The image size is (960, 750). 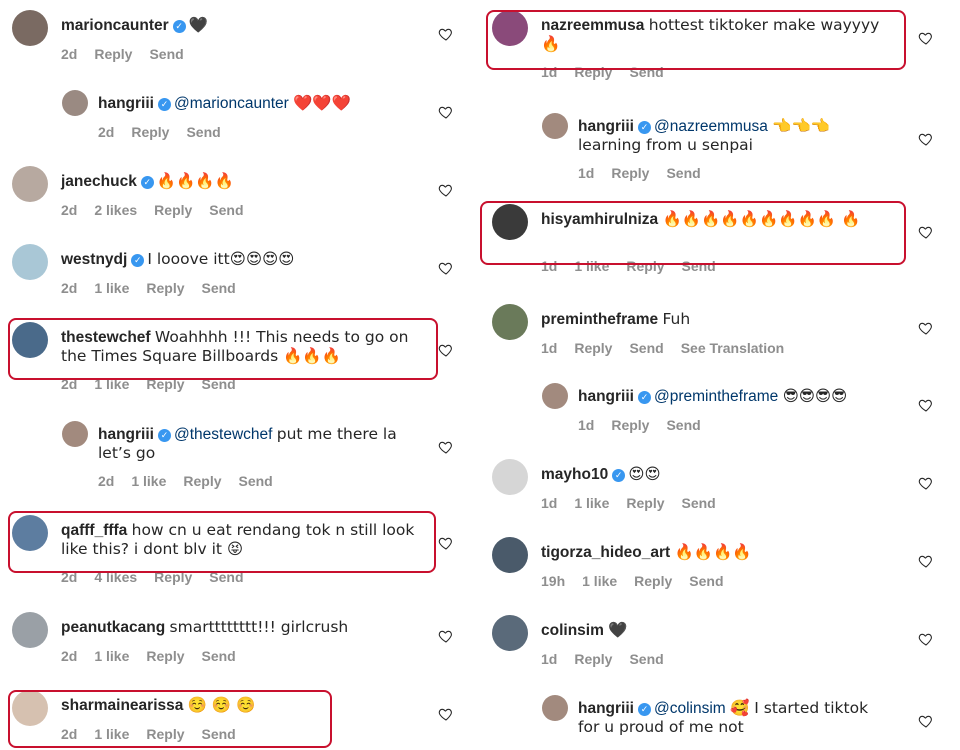 I want to click on mention-link: @thestewchef, so click(x=223, y=434).